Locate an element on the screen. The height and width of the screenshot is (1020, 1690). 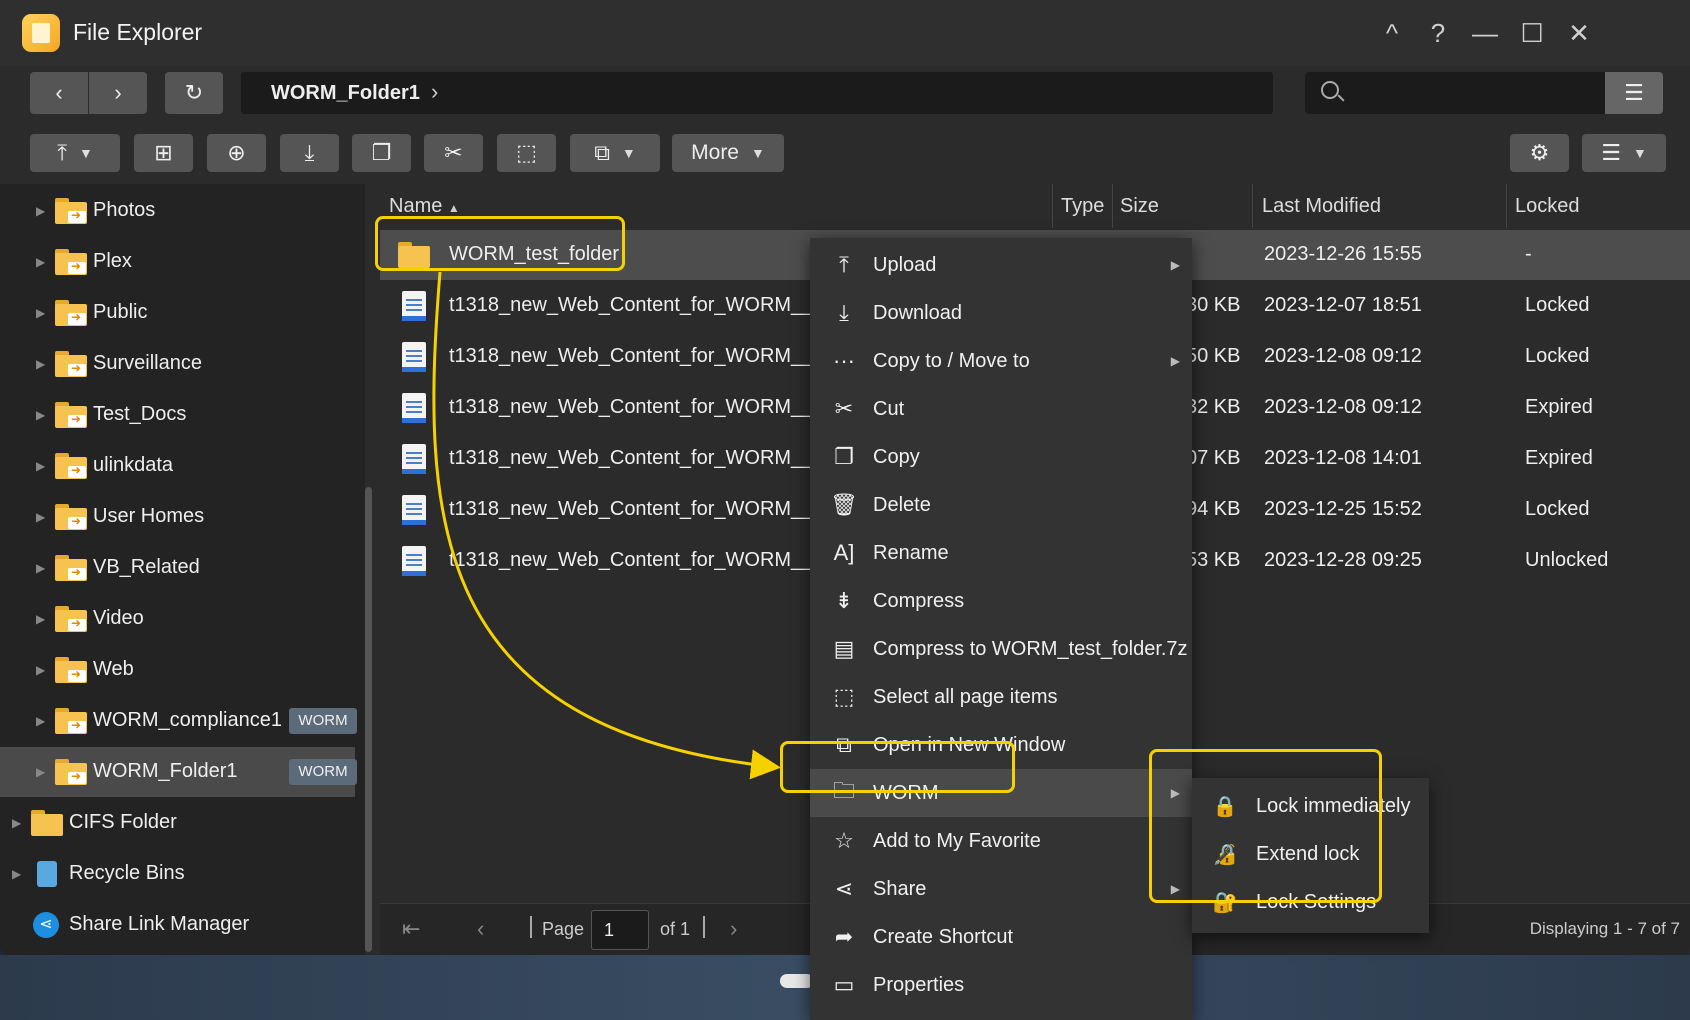
context-menu-item: A] Rename is located at coordinates (1001, 553).